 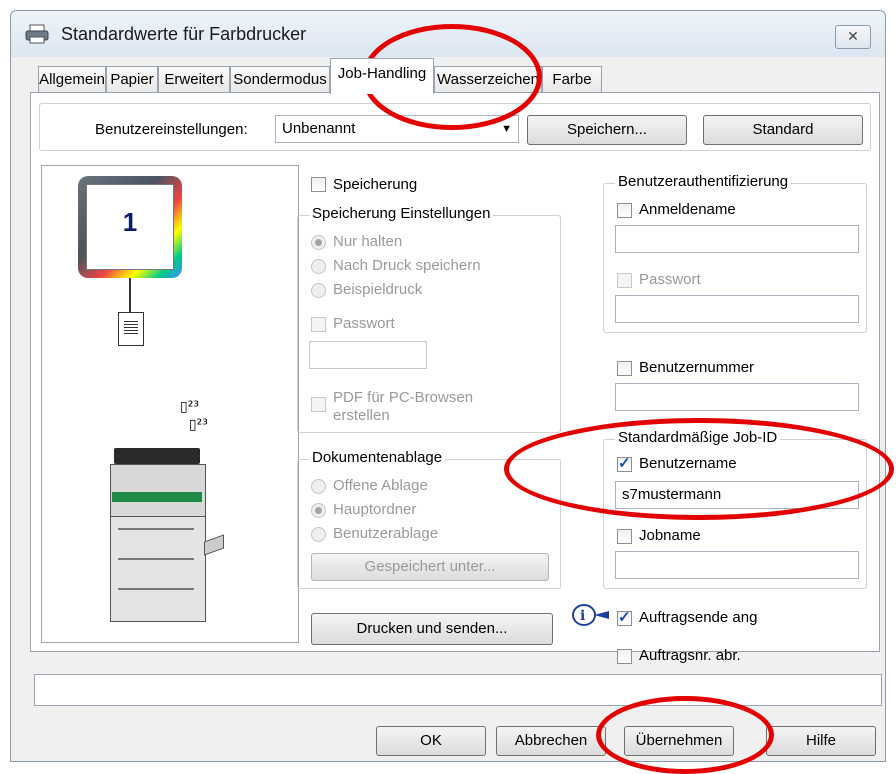 I want to click on user-number-input, so click(x=737, y=397).